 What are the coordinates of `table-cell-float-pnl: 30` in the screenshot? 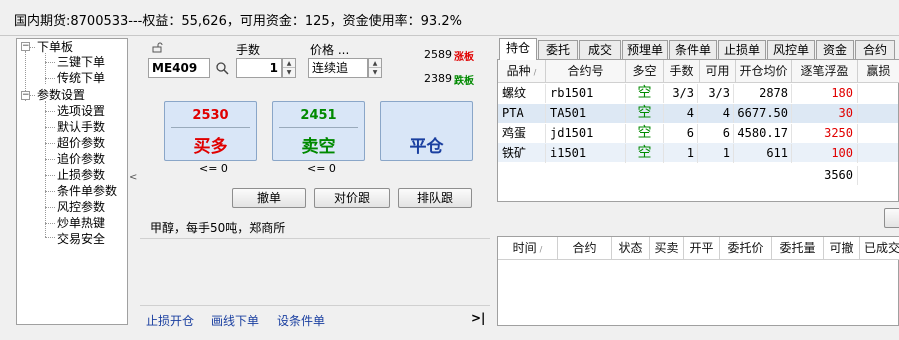 It's located at (825, 113).